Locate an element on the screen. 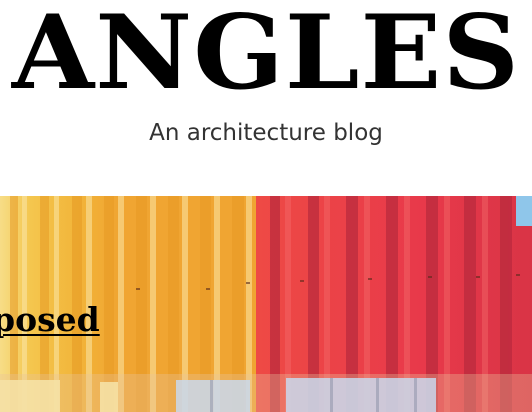 This screenshot has width=532, height=412. site-tagline: An architecture blog is located at coordinates (266, 133).